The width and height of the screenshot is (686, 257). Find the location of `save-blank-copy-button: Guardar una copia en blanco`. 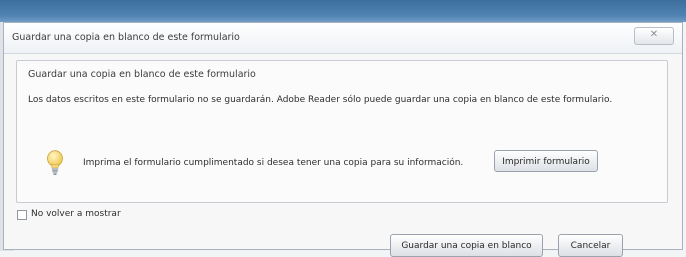

save-blank-copy-button: Guardar una copia en blanco is located at coordinates (466, 245).